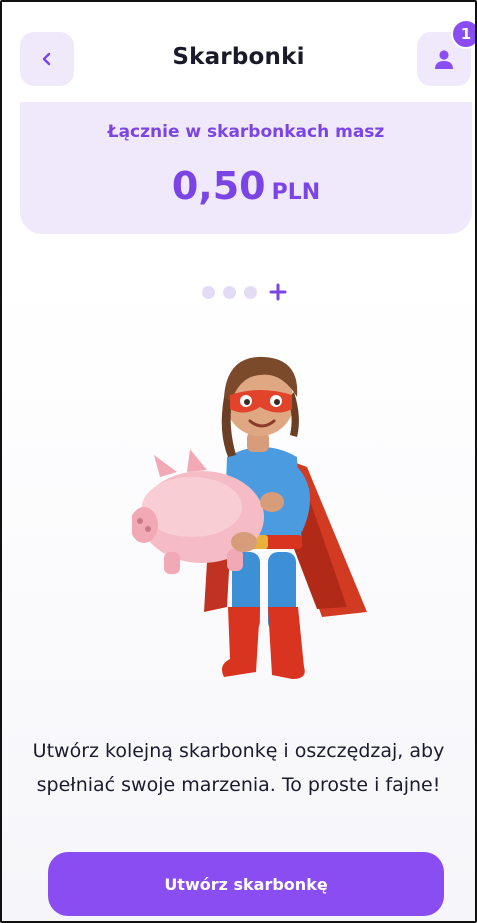 This screenshot has width=477, height=923. I want to click on summary-amount: 0,50 PLN, so click(246, 186).